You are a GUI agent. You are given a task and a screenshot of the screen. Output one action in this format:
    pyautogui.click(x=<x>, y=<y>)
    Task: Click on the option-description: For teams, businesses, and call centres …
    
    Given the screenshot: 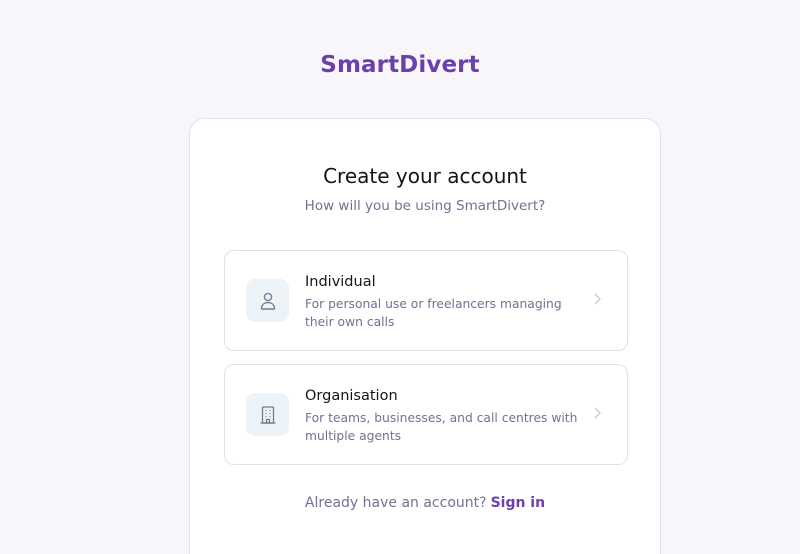 What is the action you would take?
    pyautogui.click(x=441, y=427)
    